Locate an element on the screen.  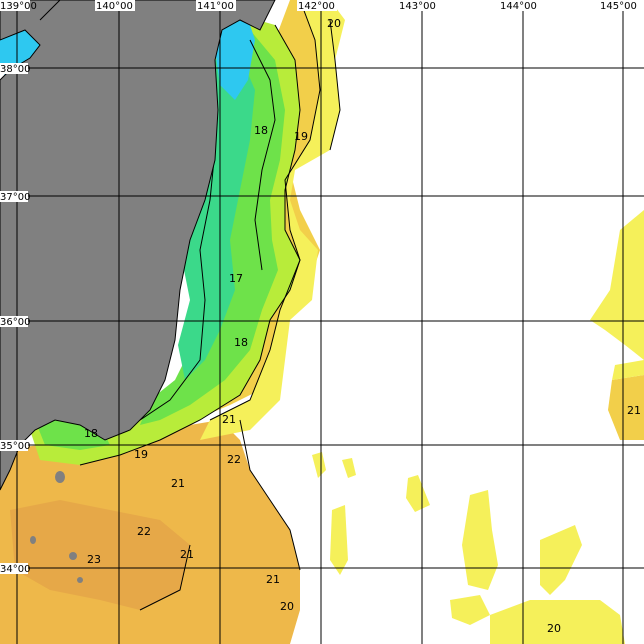
lat-label: 37°00 is located at coordinates (15, 197).